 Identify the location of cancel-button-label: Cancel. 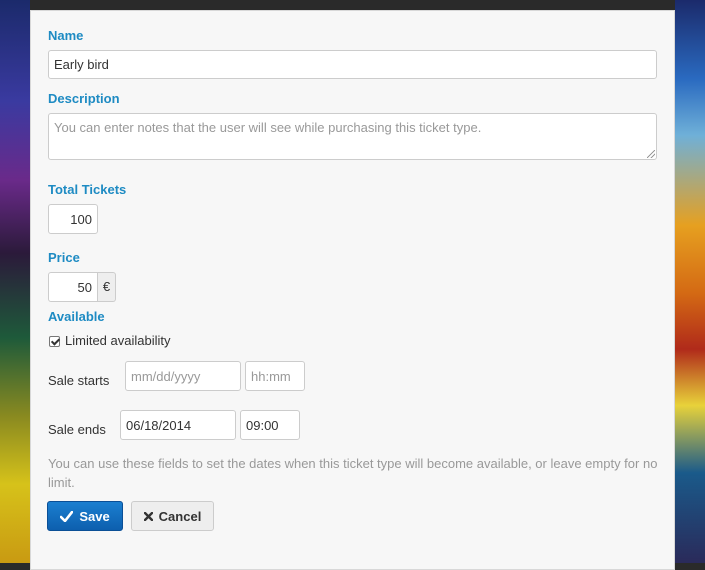
(180, 516).